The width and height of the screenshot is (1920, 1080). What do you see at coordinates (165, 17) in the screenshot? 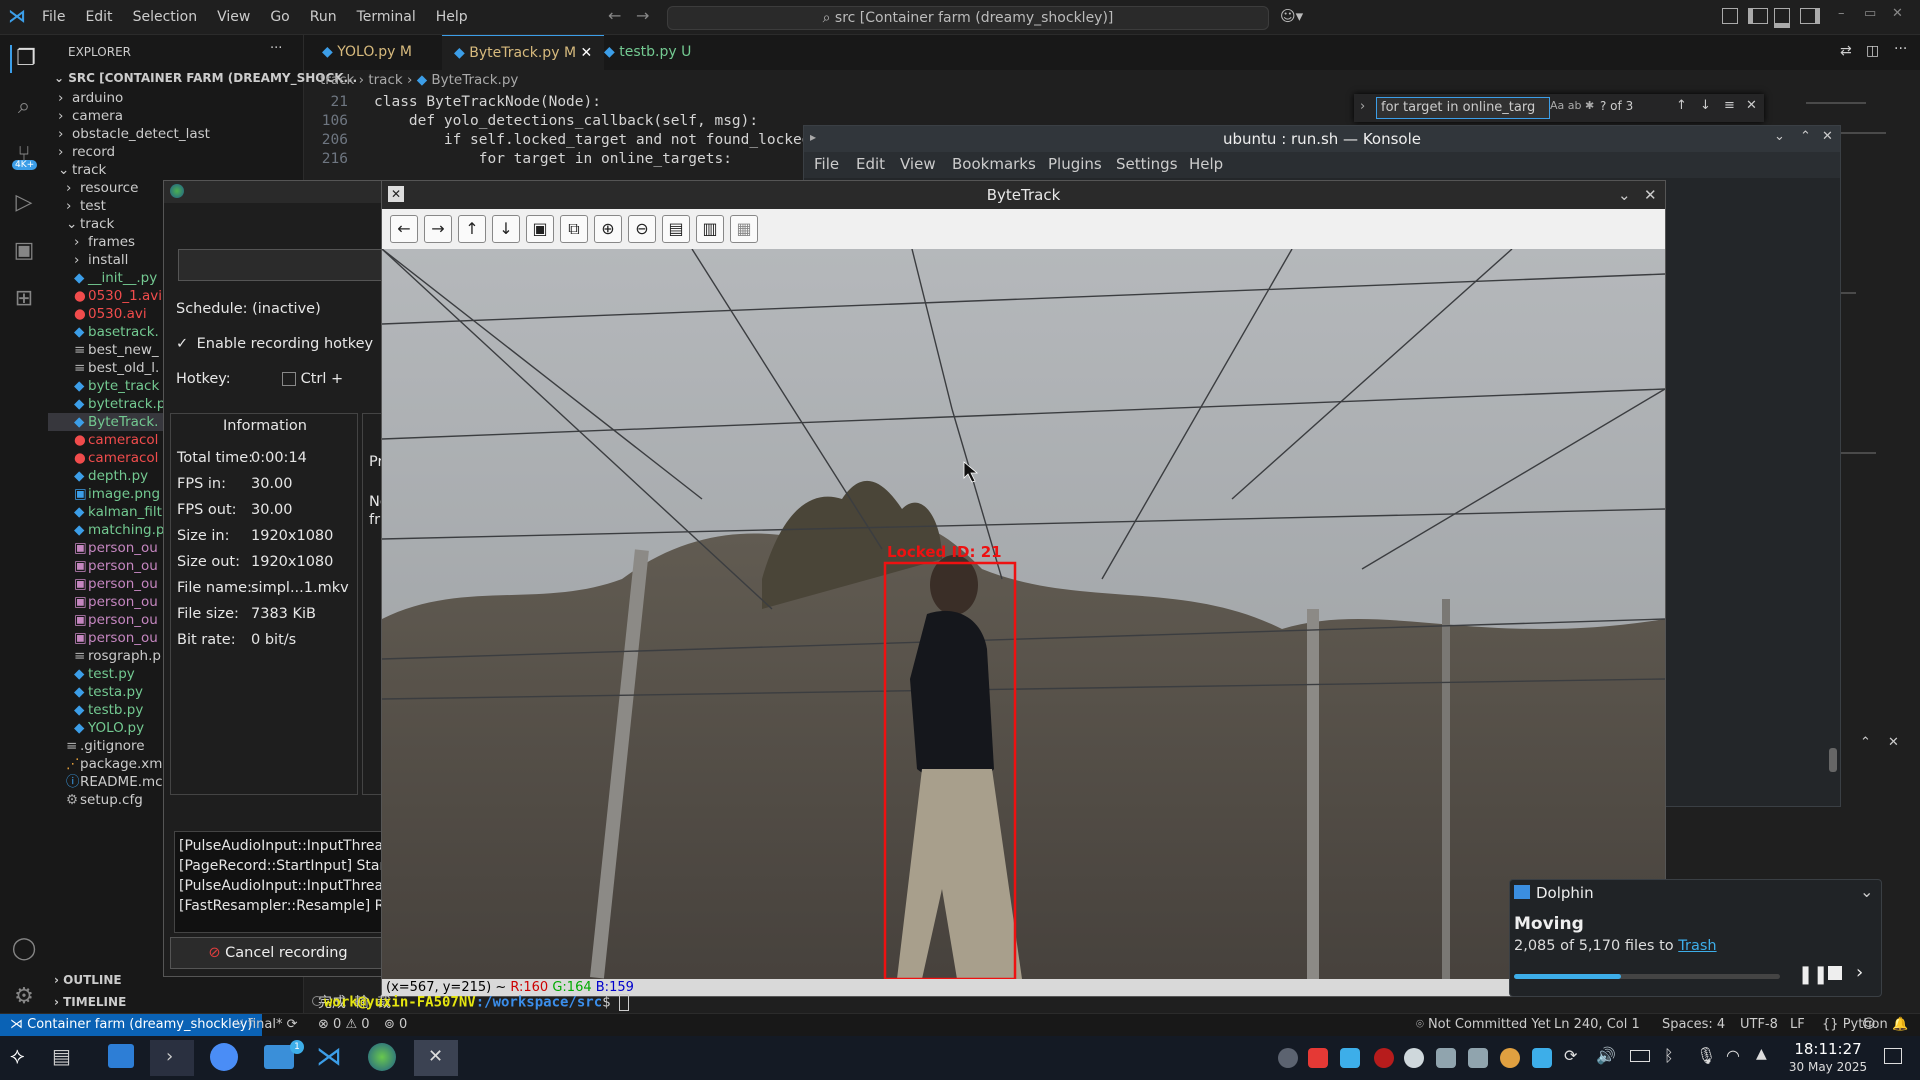
I see `menu-selection: Selection` at bounding box center [165, 17].